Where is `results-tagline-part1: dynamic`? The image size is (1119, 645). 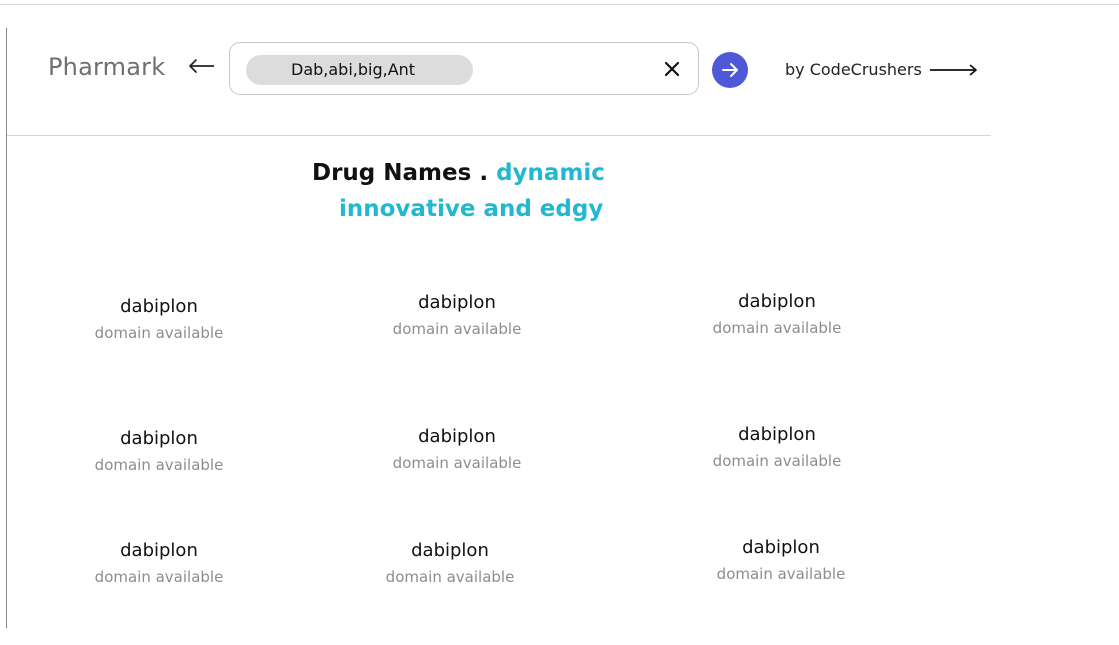
results-tagline-part1: dynamic is located at coordinates (550, 173).